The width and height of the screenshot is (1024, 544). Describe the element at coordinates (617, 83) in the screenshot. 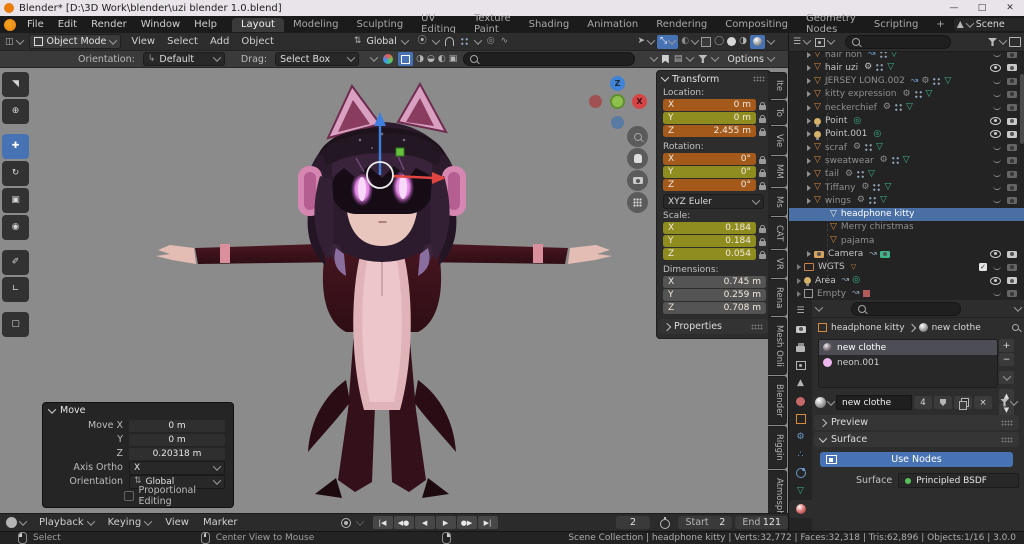

I see `axis-z-ball: Z` at that location.